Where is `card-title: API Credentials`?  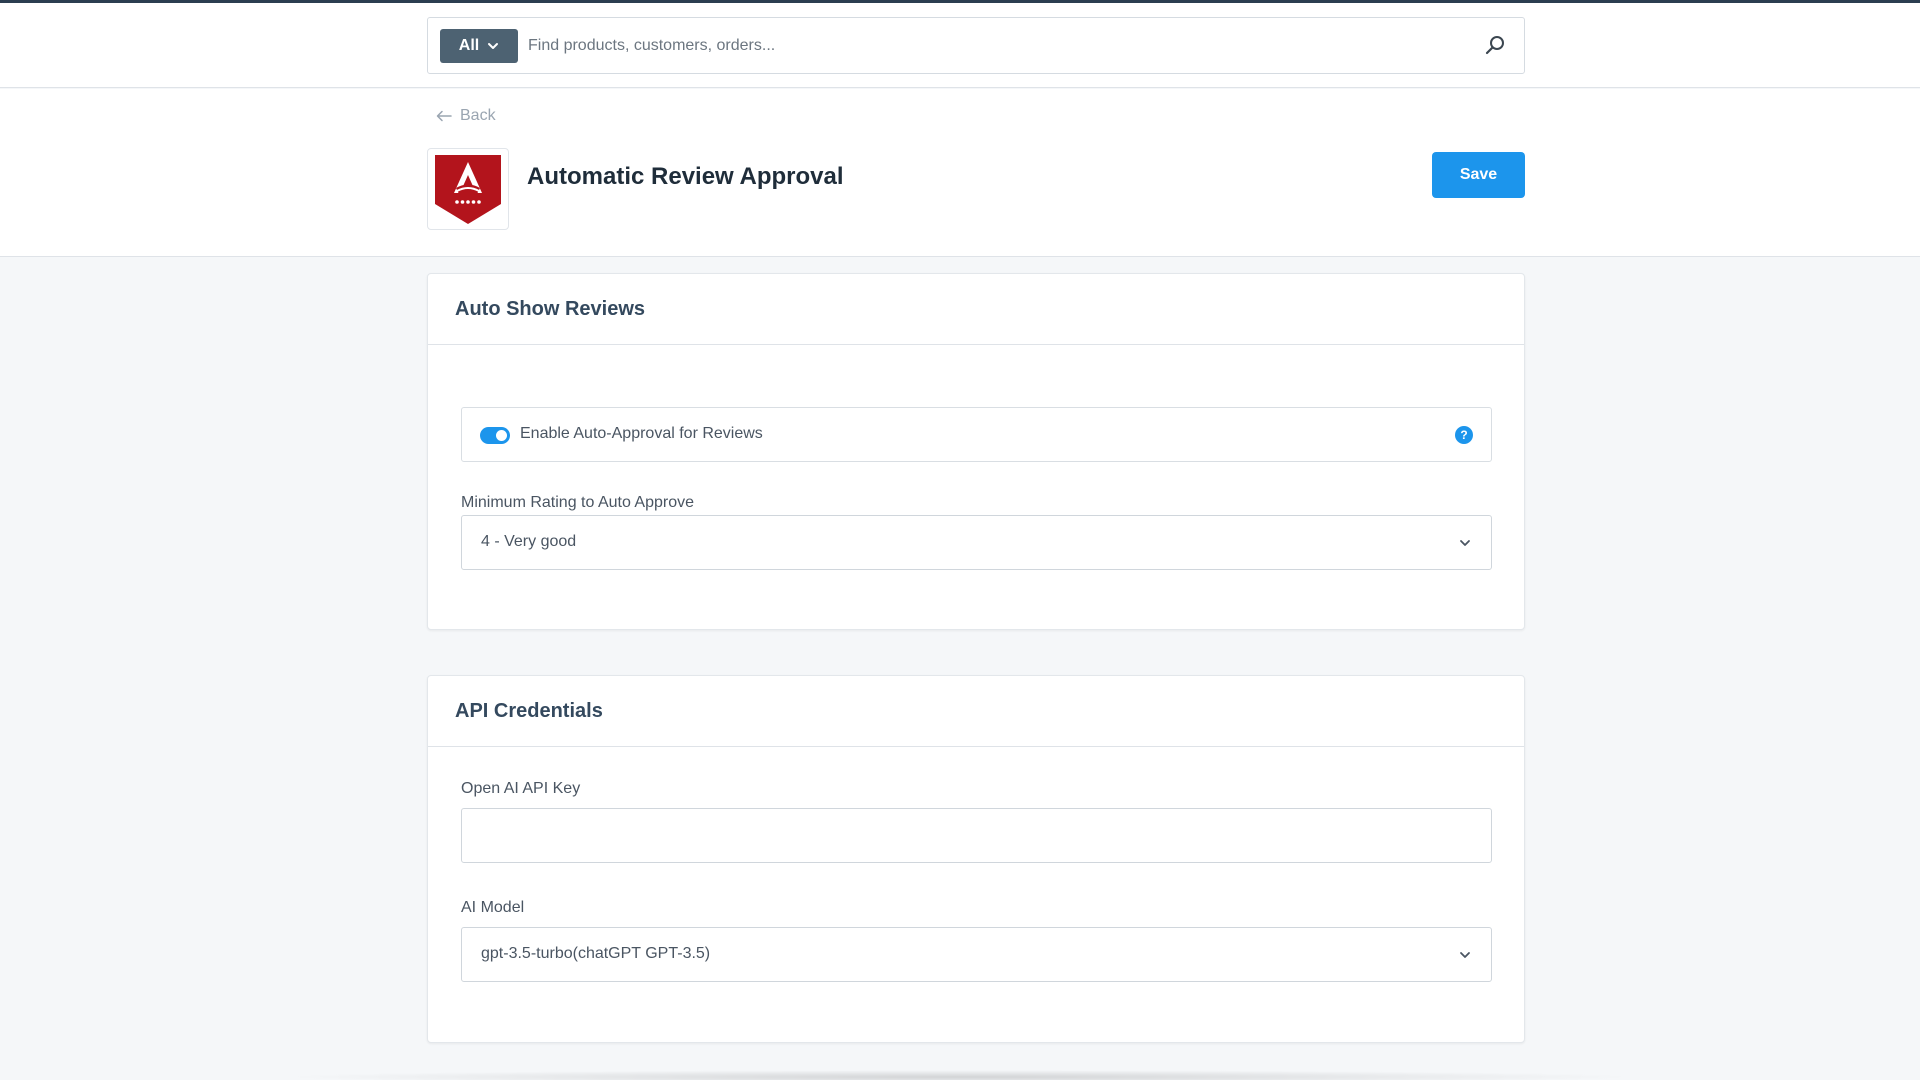
card-title: API Credentials is located at coordinates (976, 711).